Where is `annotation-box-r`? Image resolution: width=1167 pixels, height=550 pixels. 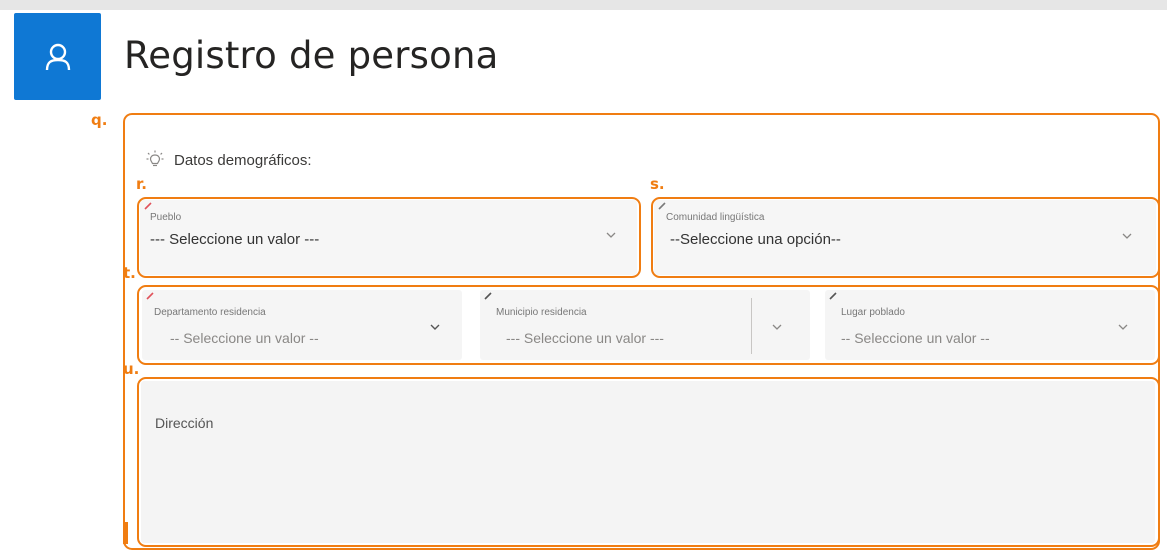
annotation-box-r is located at coordinates (389, 237).